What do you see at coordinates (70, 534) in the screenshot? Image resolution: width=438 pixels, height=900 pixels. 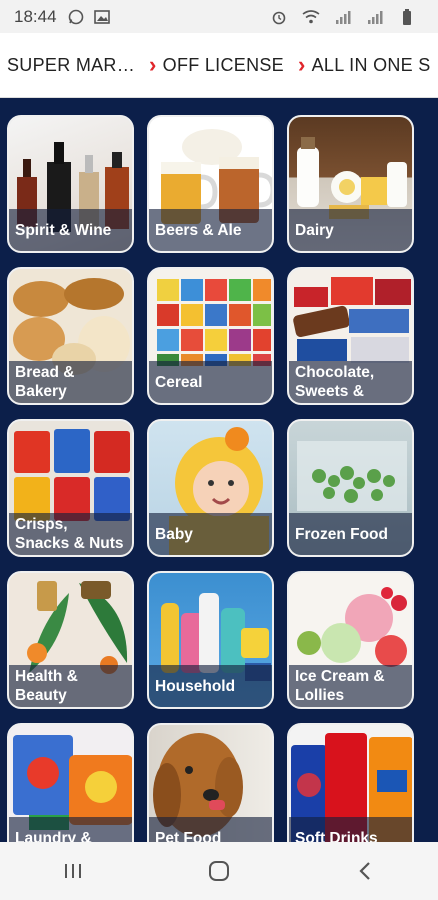 I see `category-label: Crisps, Snacks & Nuts` at bounding box center [70, 534].